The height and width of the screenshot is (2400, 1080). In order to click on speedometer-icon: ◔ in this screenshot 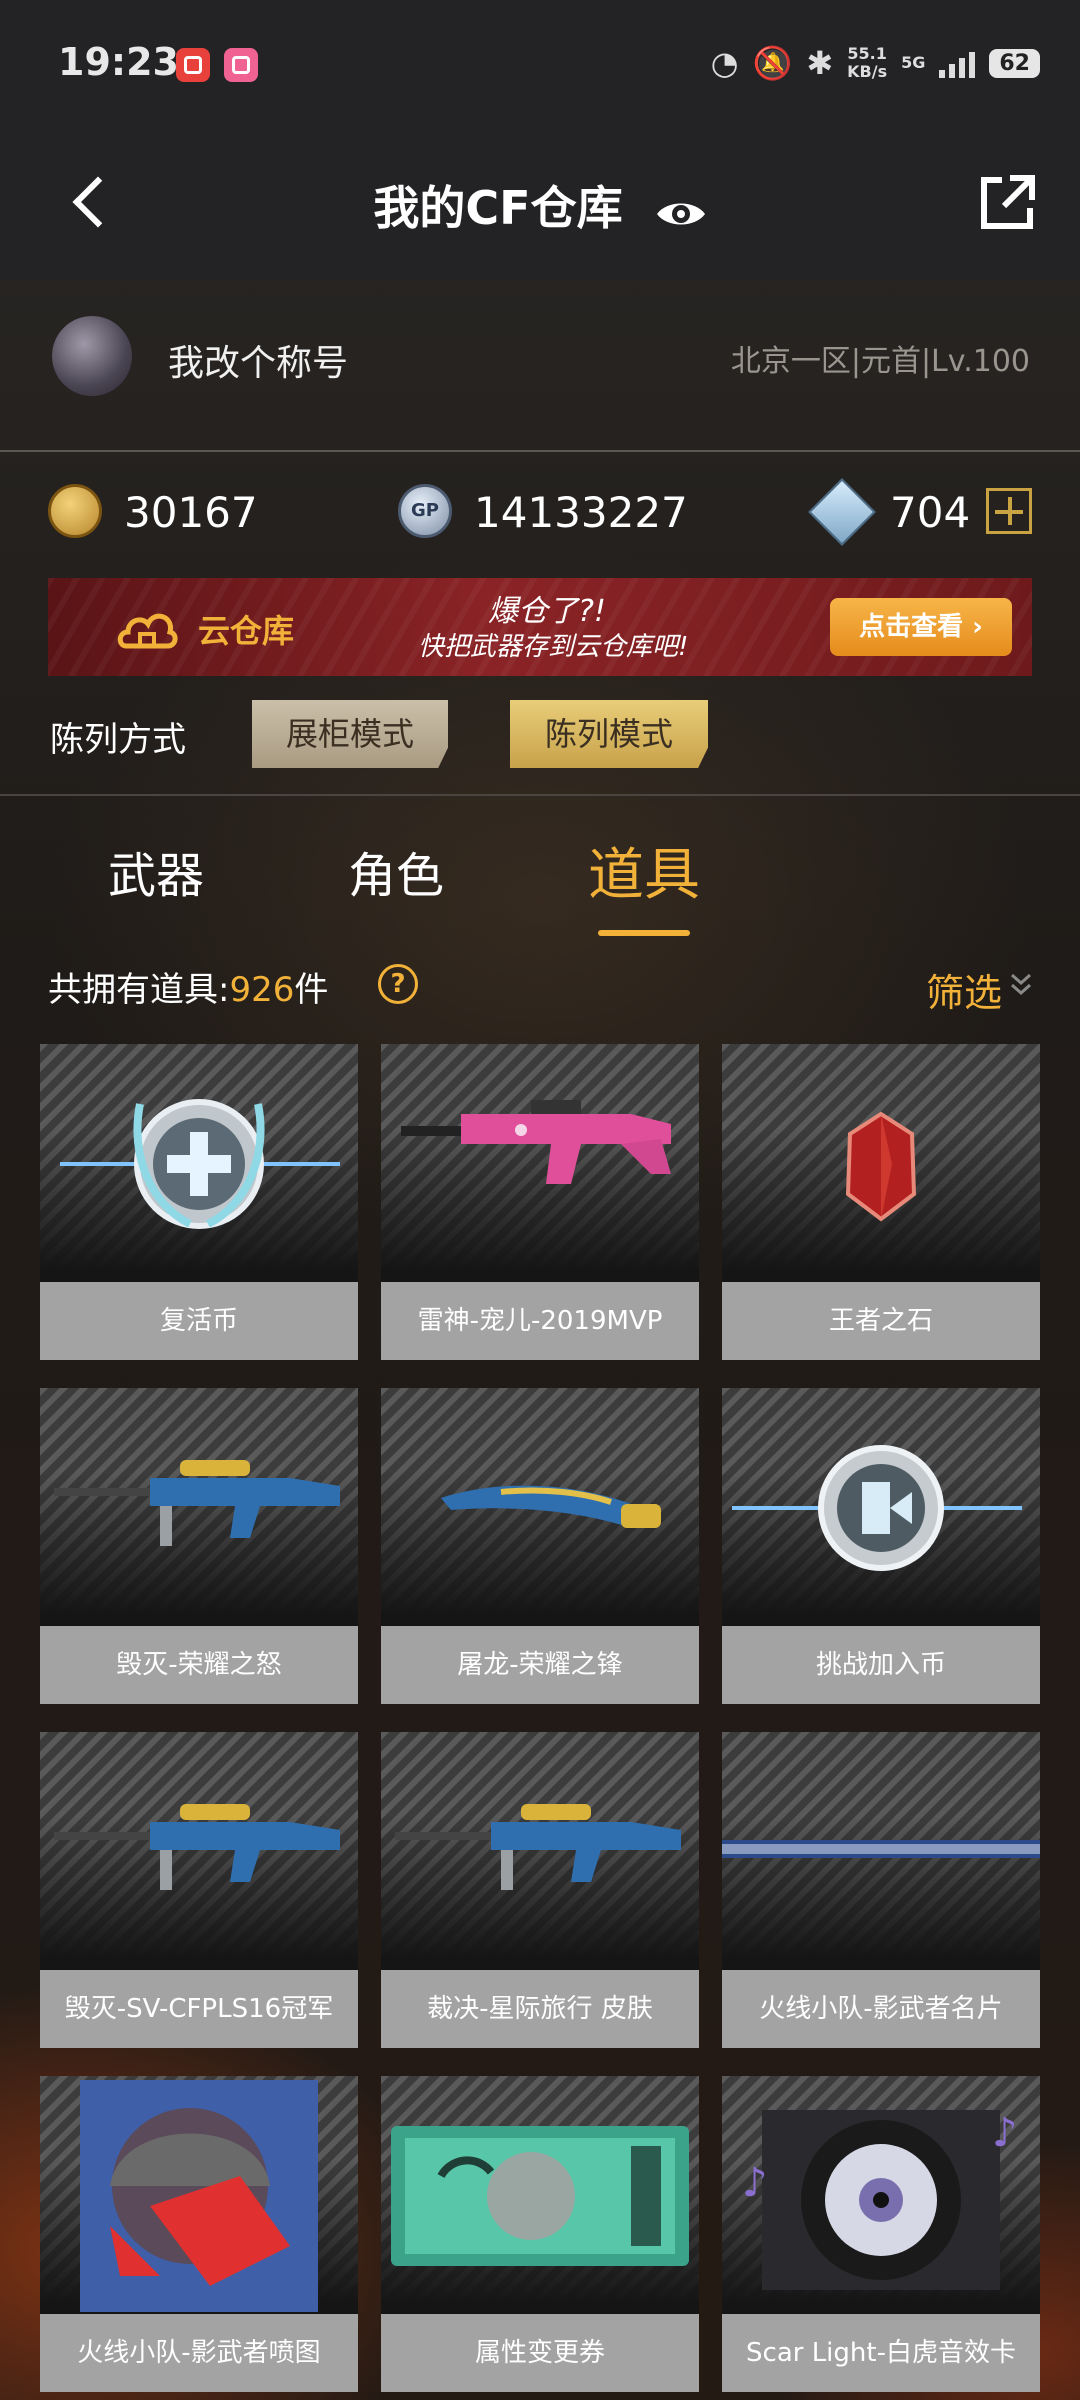, I will do `click(724, 63)`.